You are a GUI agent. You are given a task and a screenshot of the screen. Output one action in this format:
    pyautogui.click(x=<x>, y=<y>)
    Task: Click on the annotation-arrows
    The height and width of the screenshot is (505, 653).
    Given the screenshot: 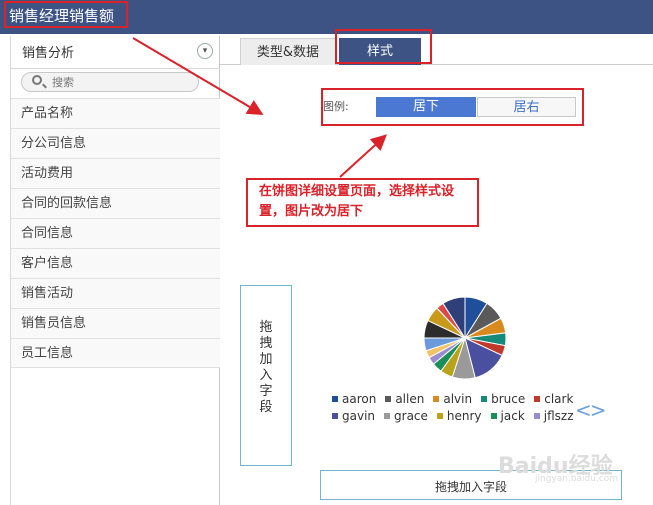 What is the action you would take?
    pyautogui.click(x=259, y=107)
    